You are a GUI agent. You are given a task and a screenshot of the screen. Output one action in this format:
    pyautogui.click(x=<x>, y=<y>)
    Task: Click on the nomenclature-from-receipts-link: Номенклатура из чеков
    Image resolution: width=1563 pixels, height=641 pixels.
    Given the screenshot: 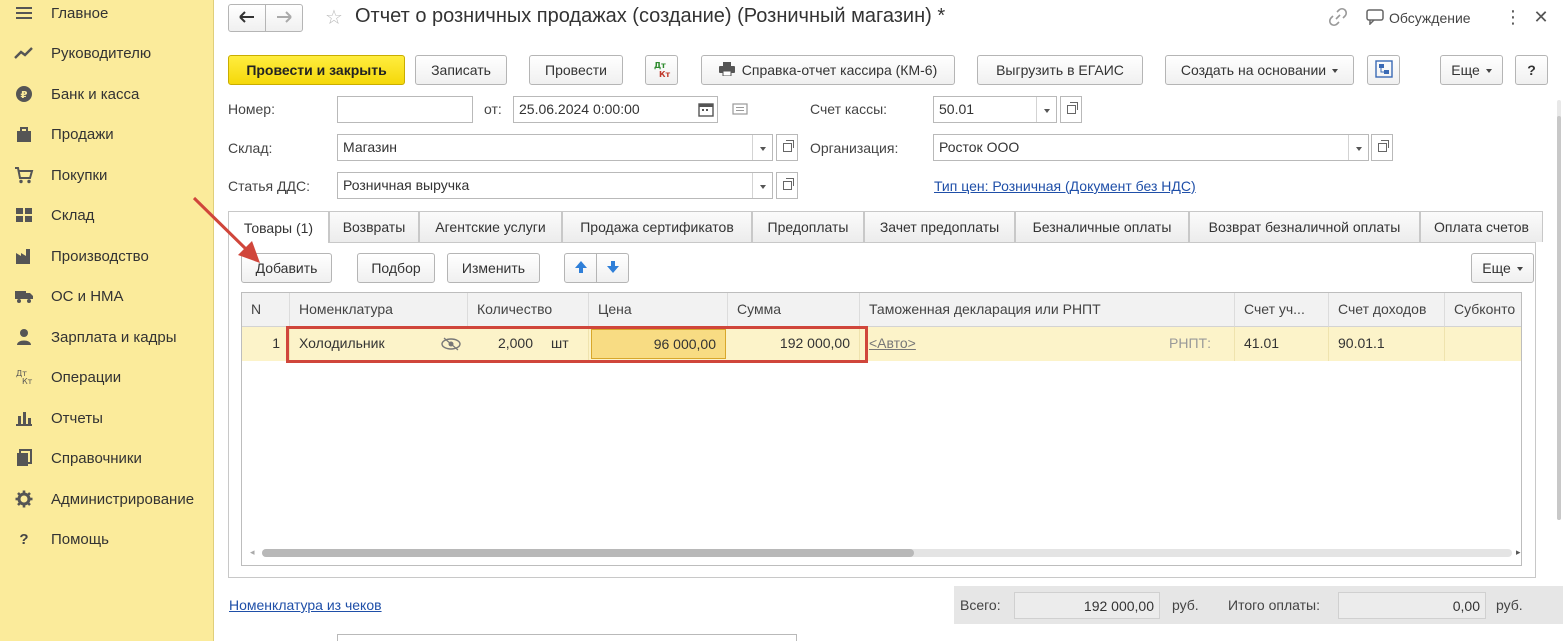 What is the action you would take?
    pyautogui.click(x=305, y=605)
    